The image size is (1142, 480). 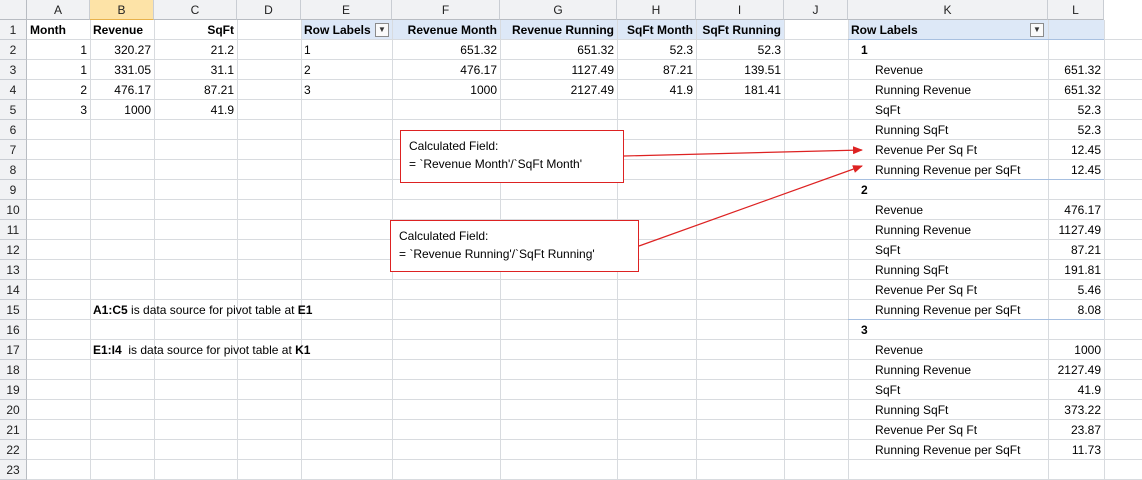 I want to click on arrow-to-running-revenue-per-sqft, so click(x=750, y=206).